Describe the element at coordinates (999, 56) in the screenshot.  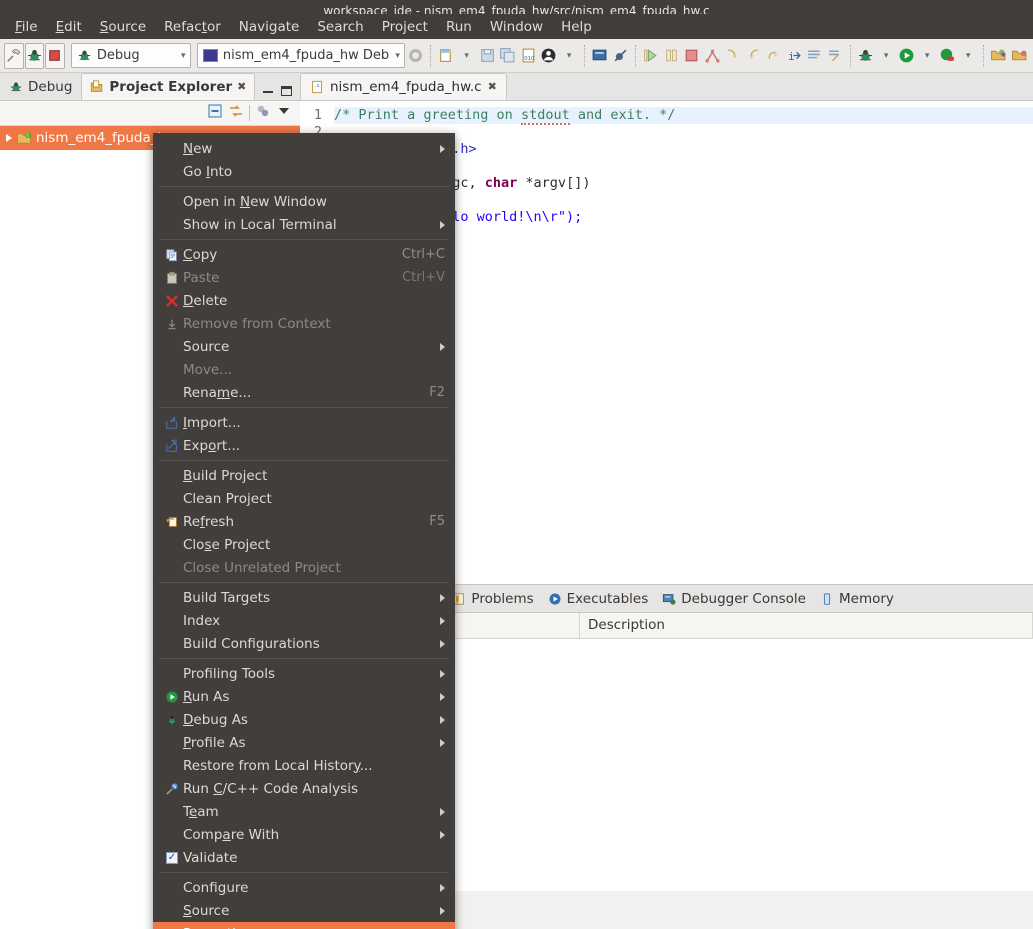
I see `open-type-icon` at that location.